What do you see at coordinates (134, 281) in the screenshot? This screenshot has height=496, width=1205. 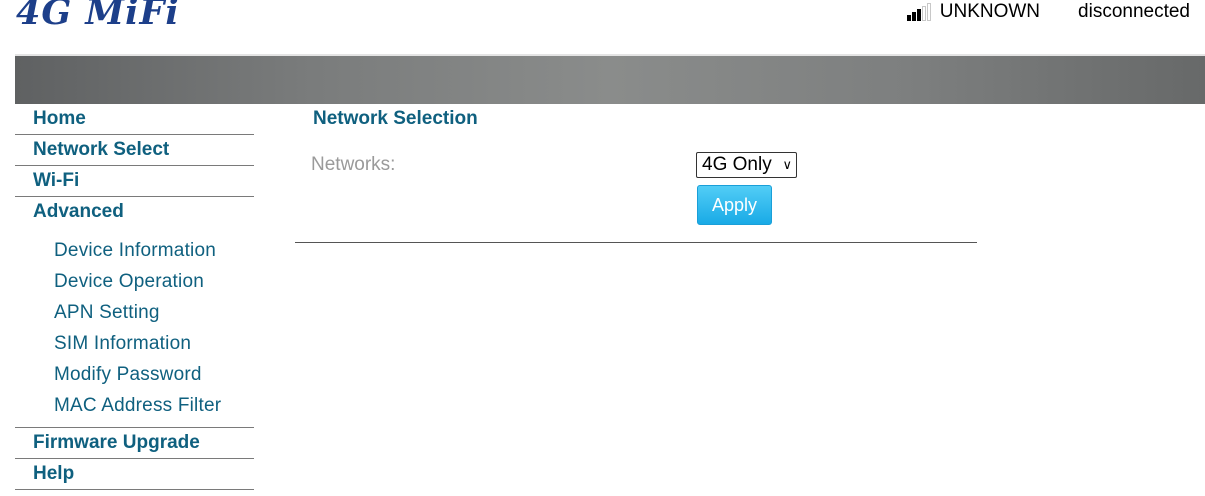 I see `sidebar-item-device-operation: Device Operation` at bounding box center [134, 281].